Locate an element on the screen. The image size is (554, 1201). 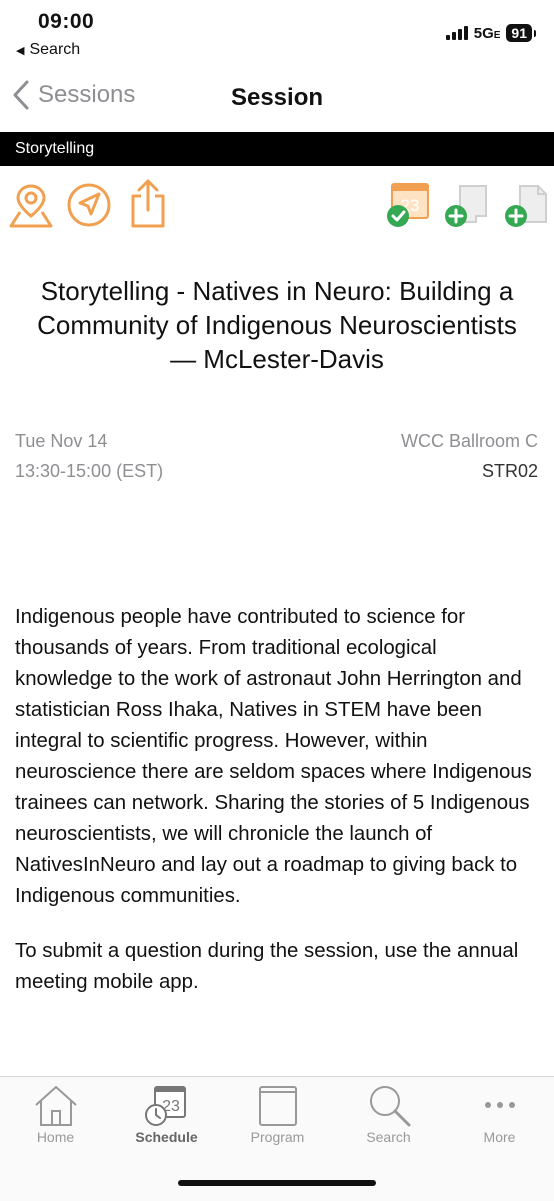
calendar-clock-icon: 23 is located at coordinates (165, 1106).